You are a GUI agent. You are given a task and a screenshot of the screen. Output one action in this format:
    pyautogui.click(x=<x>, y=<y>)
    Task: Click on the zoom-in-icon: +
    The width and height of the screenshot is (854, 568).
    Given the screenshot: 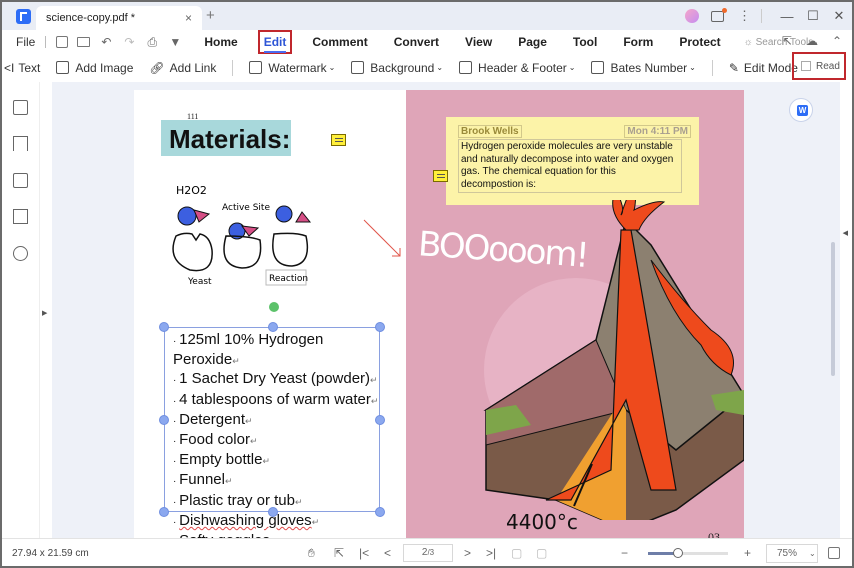 What is the action you would take?
    pyautogui.click(x=747, y=553)
    